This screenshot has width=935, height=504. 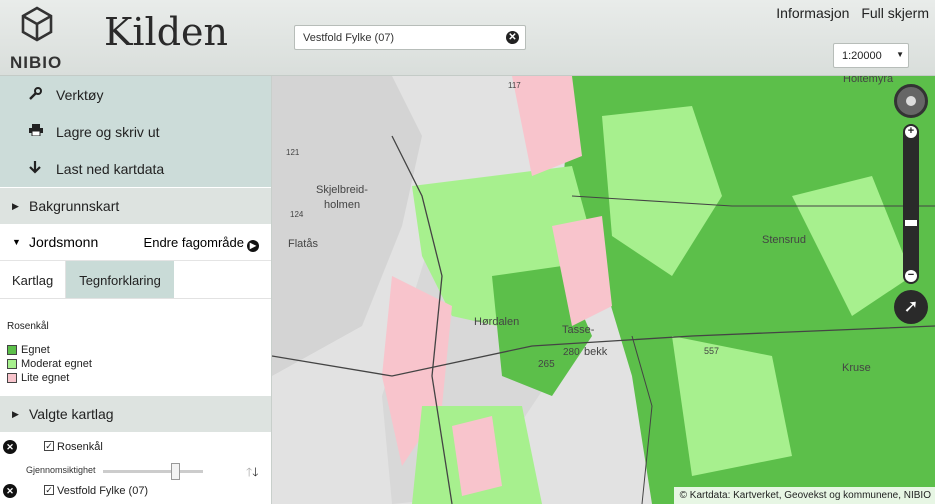 What do you see at coordinates (410, 37) in the screenshot?
I see `search-input: Vestfold Fylke (07) ✕` at bounding box center [410, 37].